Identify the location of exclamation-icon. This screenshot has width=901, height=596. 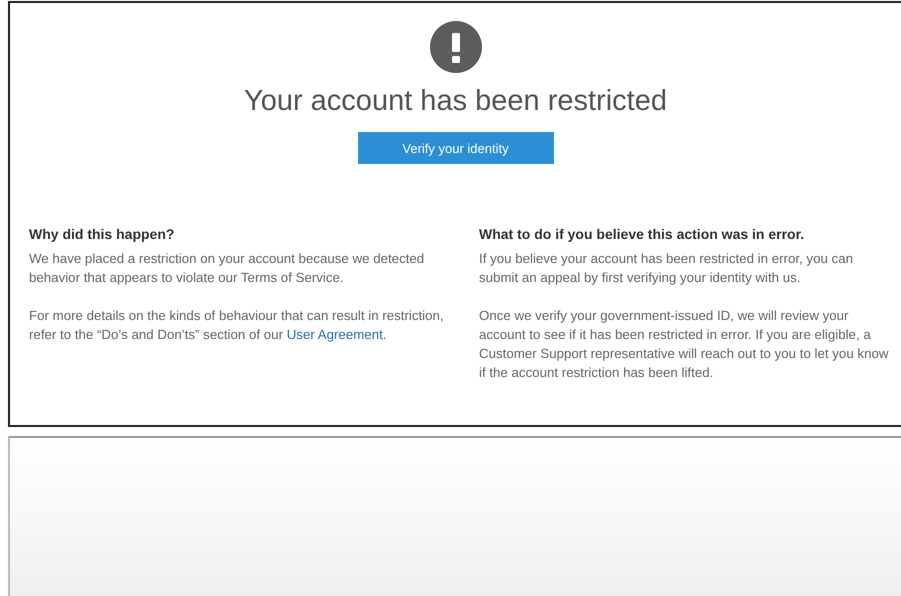
(456, 47).